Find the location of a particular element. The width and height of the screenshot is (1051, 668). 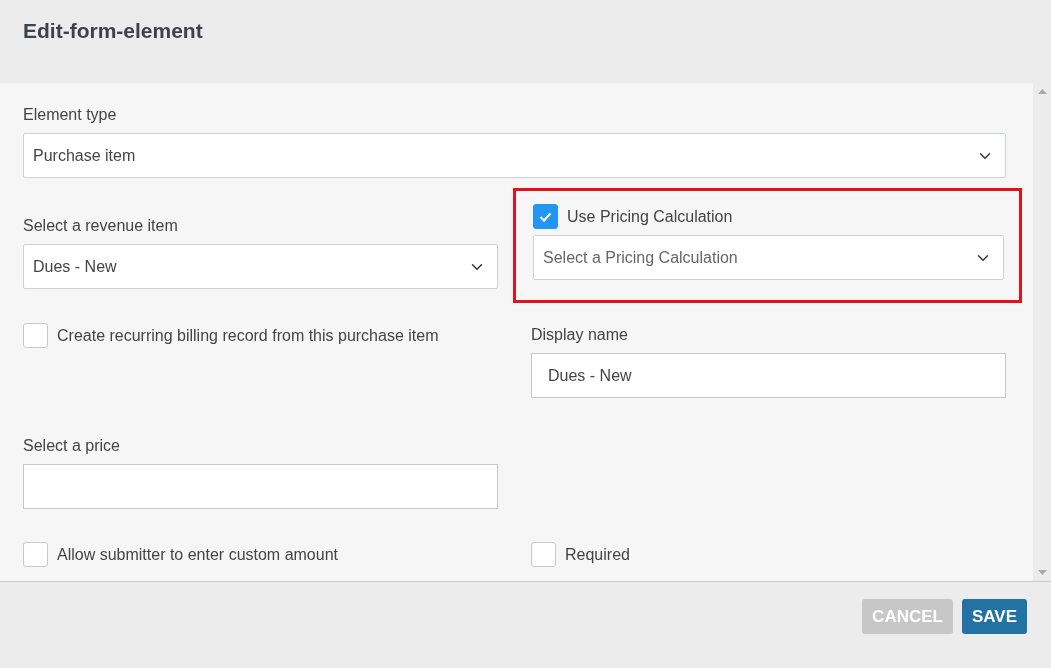

field-label: Element type is located at coordinates (70, 115).